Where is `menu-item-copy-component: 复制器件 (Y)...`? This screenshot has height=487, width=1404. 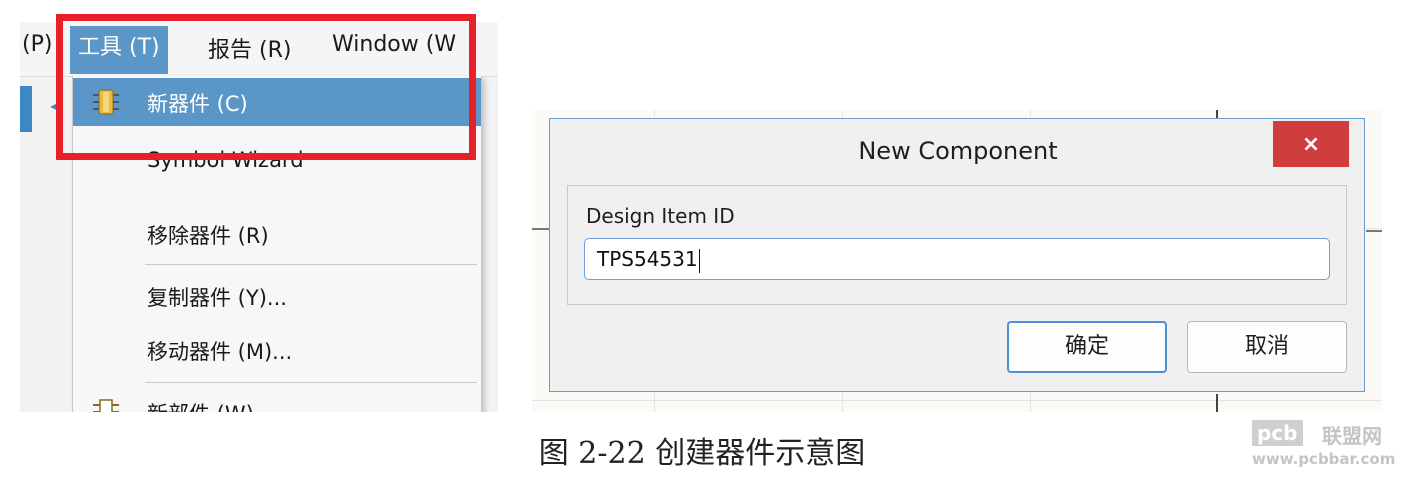 menu-item-copy-component: 复制器件 (Y)... is located at coordinates (277, 296).